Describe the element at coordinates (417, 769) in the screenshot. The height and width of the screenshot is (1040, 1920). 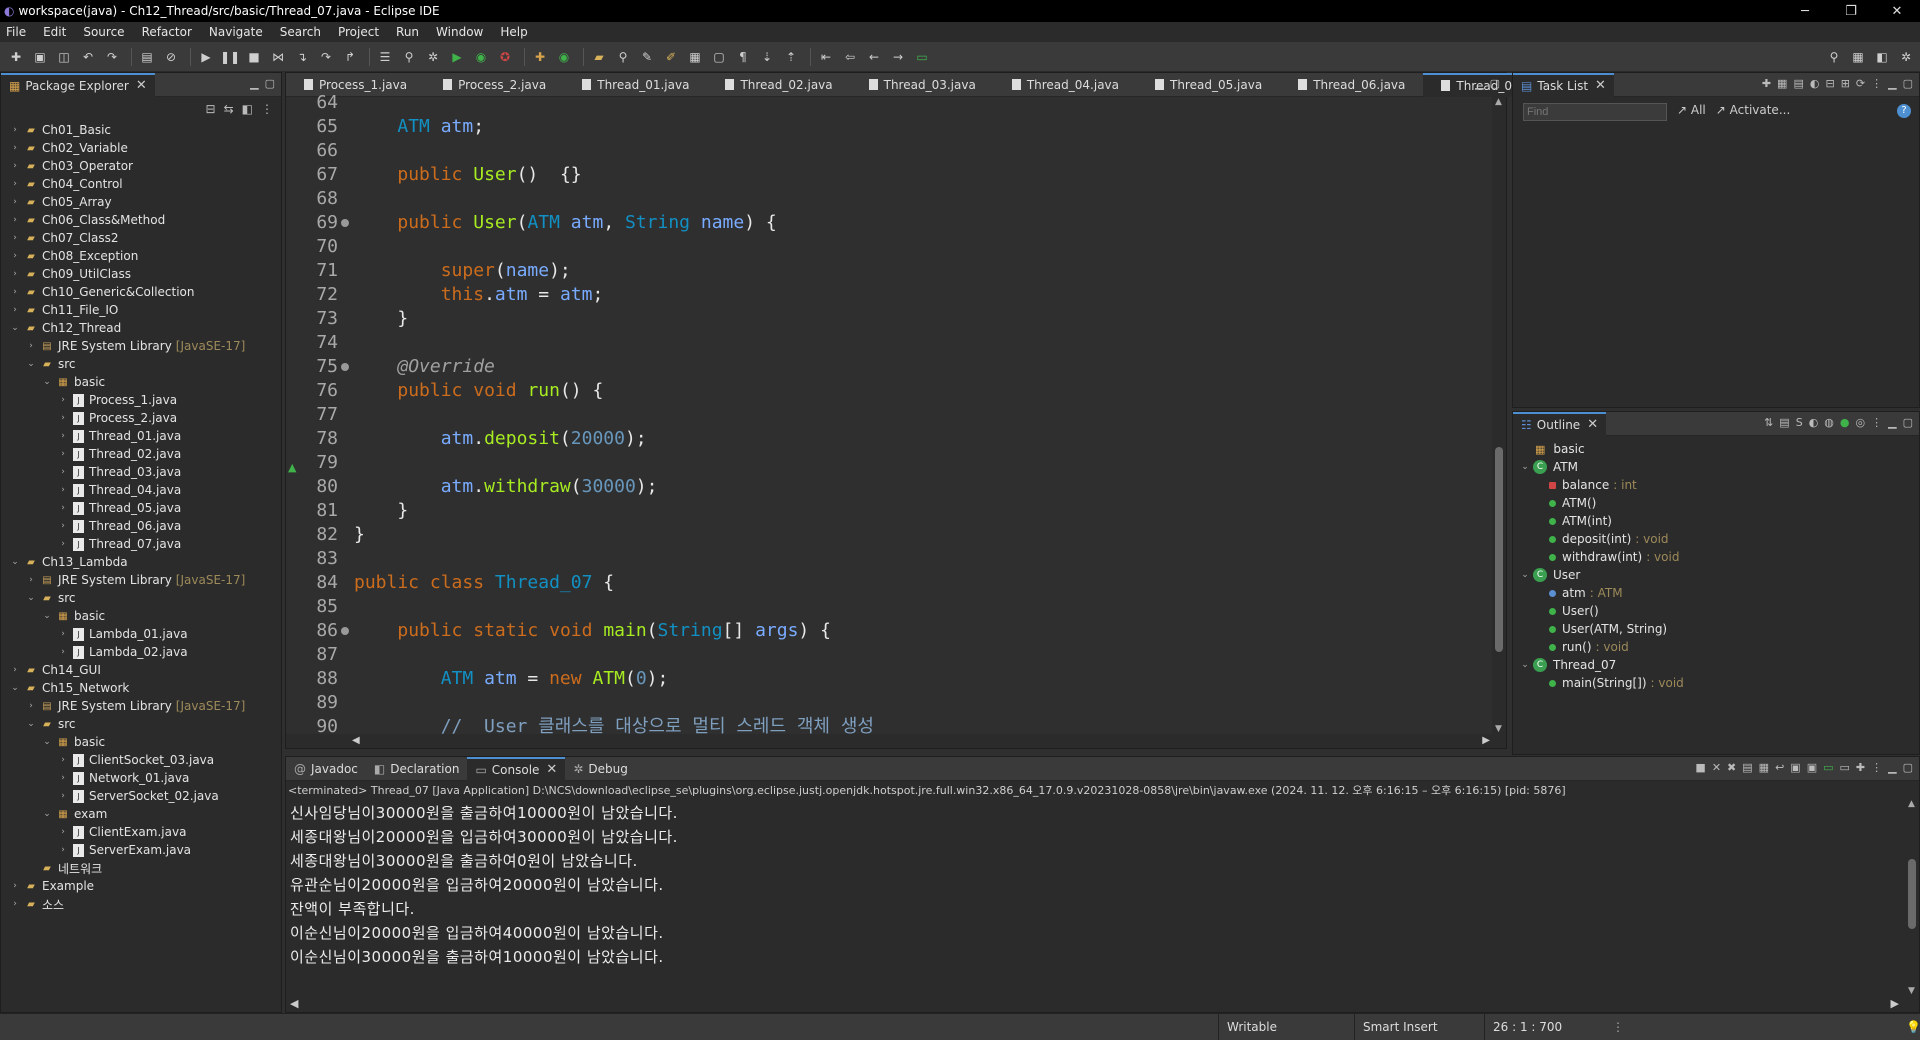
I see `tab-declaration: ◧ Declaration` at that location.